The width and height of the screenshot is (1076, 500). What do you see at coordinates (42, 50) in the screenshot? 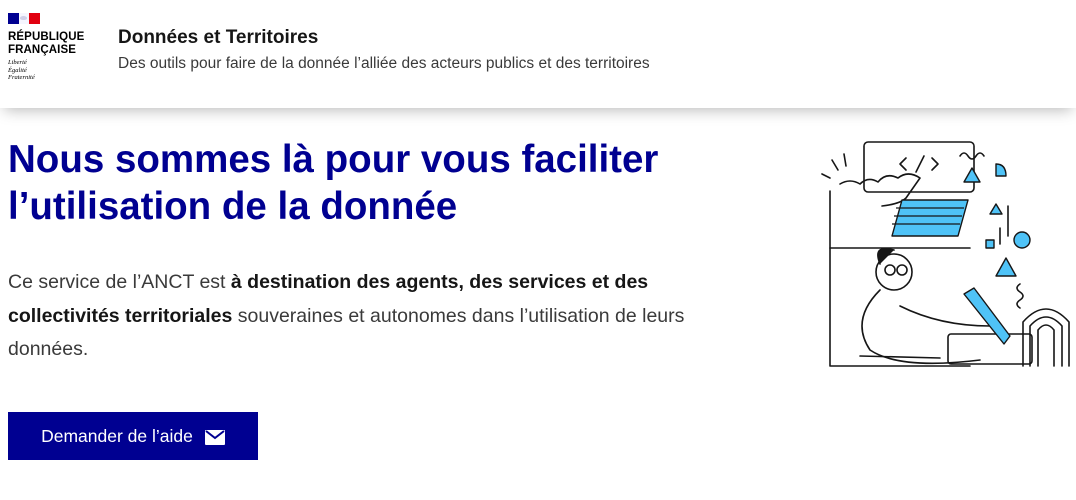
I see `logo-name-line2: FRANÇAISE` at bounding box center [42, 50].